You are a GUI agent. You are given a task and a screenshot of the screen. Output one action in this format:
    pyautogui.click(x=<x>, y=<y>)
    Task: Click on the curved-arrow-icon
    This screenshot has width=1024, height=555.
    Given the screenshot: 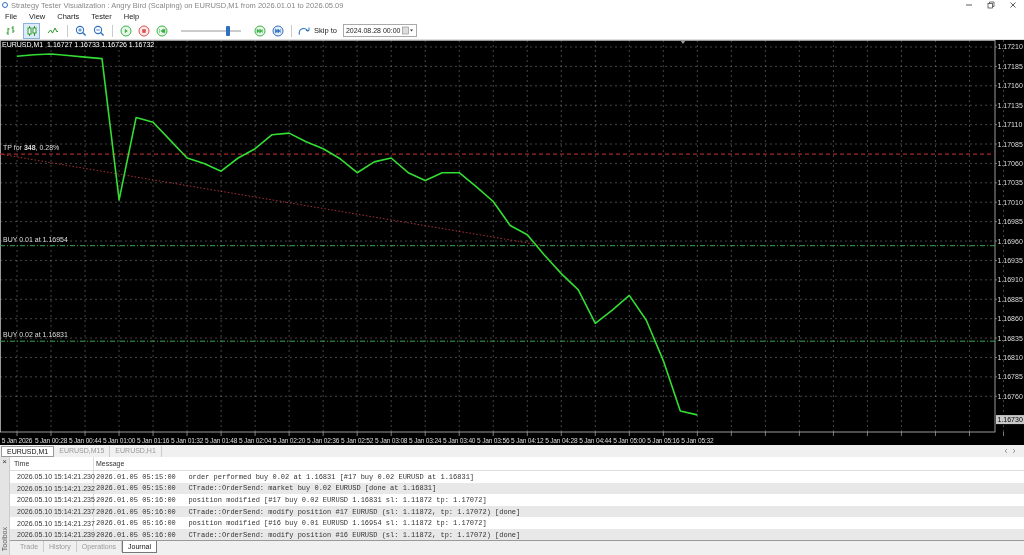 What is the action you would take?
    pyautogui.click(x=304, y=30)
    